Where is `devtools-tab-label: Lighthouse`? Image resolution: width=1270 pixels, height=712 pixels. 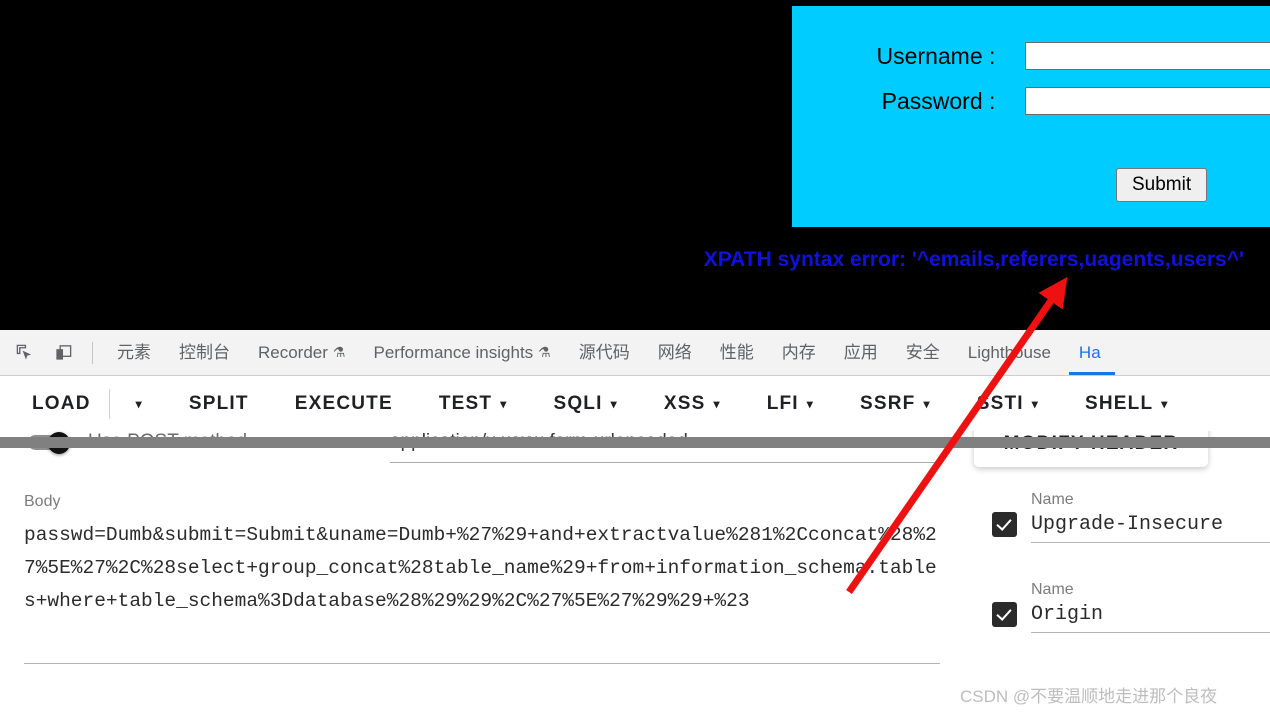
devtools-tab-label: Lighthouse is located at coordinates (1009, 352).